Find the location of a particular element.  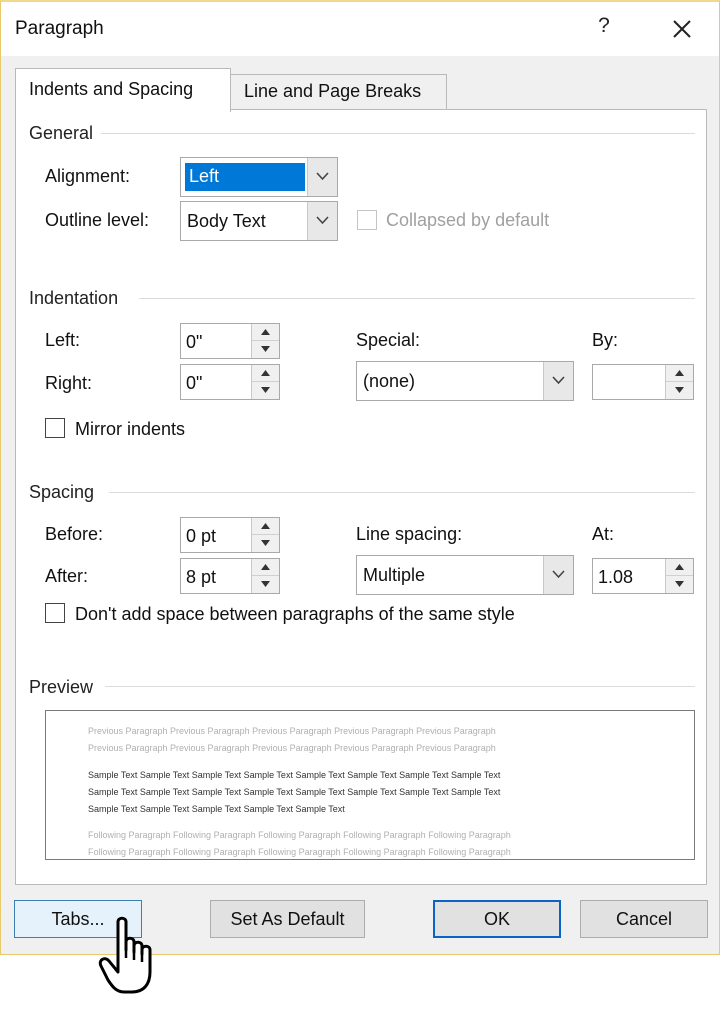

outline-level-label: Outline level: is located at coordinates (97, 220).